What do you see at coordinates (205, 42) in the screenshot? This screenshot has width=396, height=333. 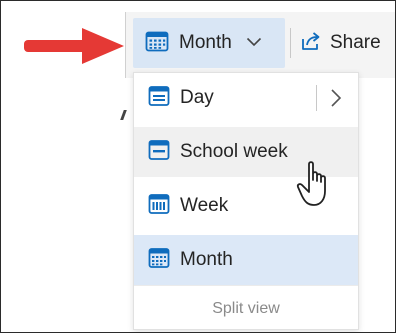 I see `view-switcher-label: Month` at bounding box center [205, 42].